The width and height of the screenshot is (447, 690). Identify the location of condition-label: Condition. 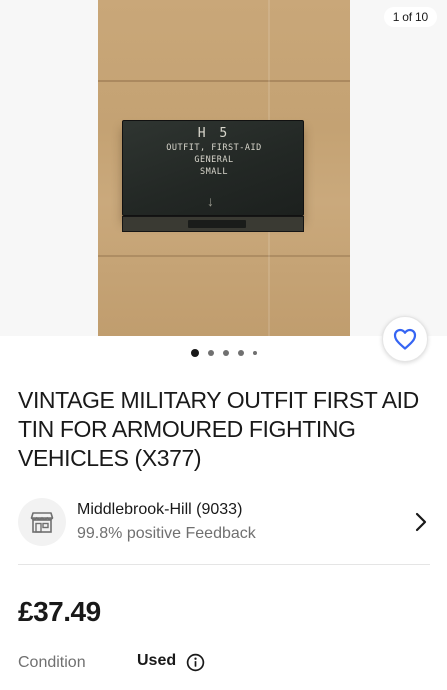
(52, 662).